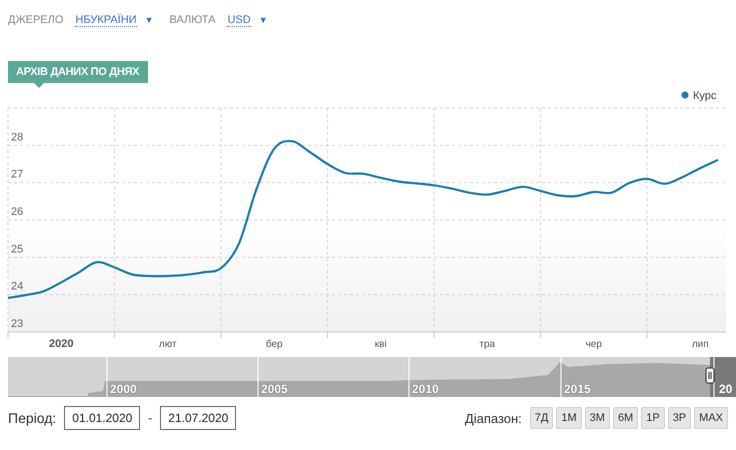  I want to click on x-tick-label: бер, so click(274, 344).